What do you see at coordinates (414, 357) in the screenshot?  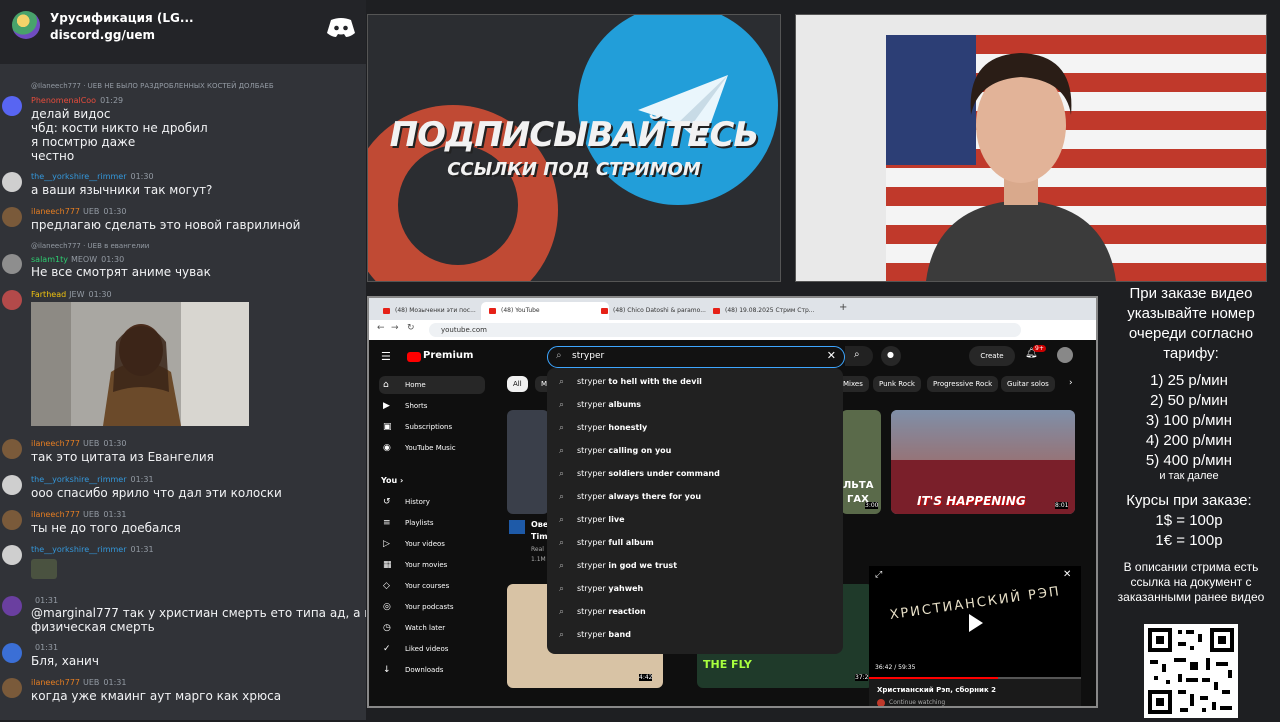 I see `youtube-logo-icon` at bounding box center [414, 357].